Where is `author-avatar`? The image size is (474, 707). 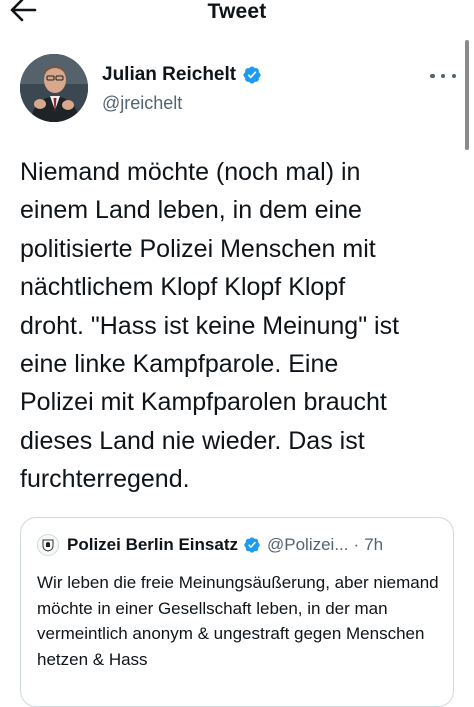 author-avatar is located at coordinates (54, 88).